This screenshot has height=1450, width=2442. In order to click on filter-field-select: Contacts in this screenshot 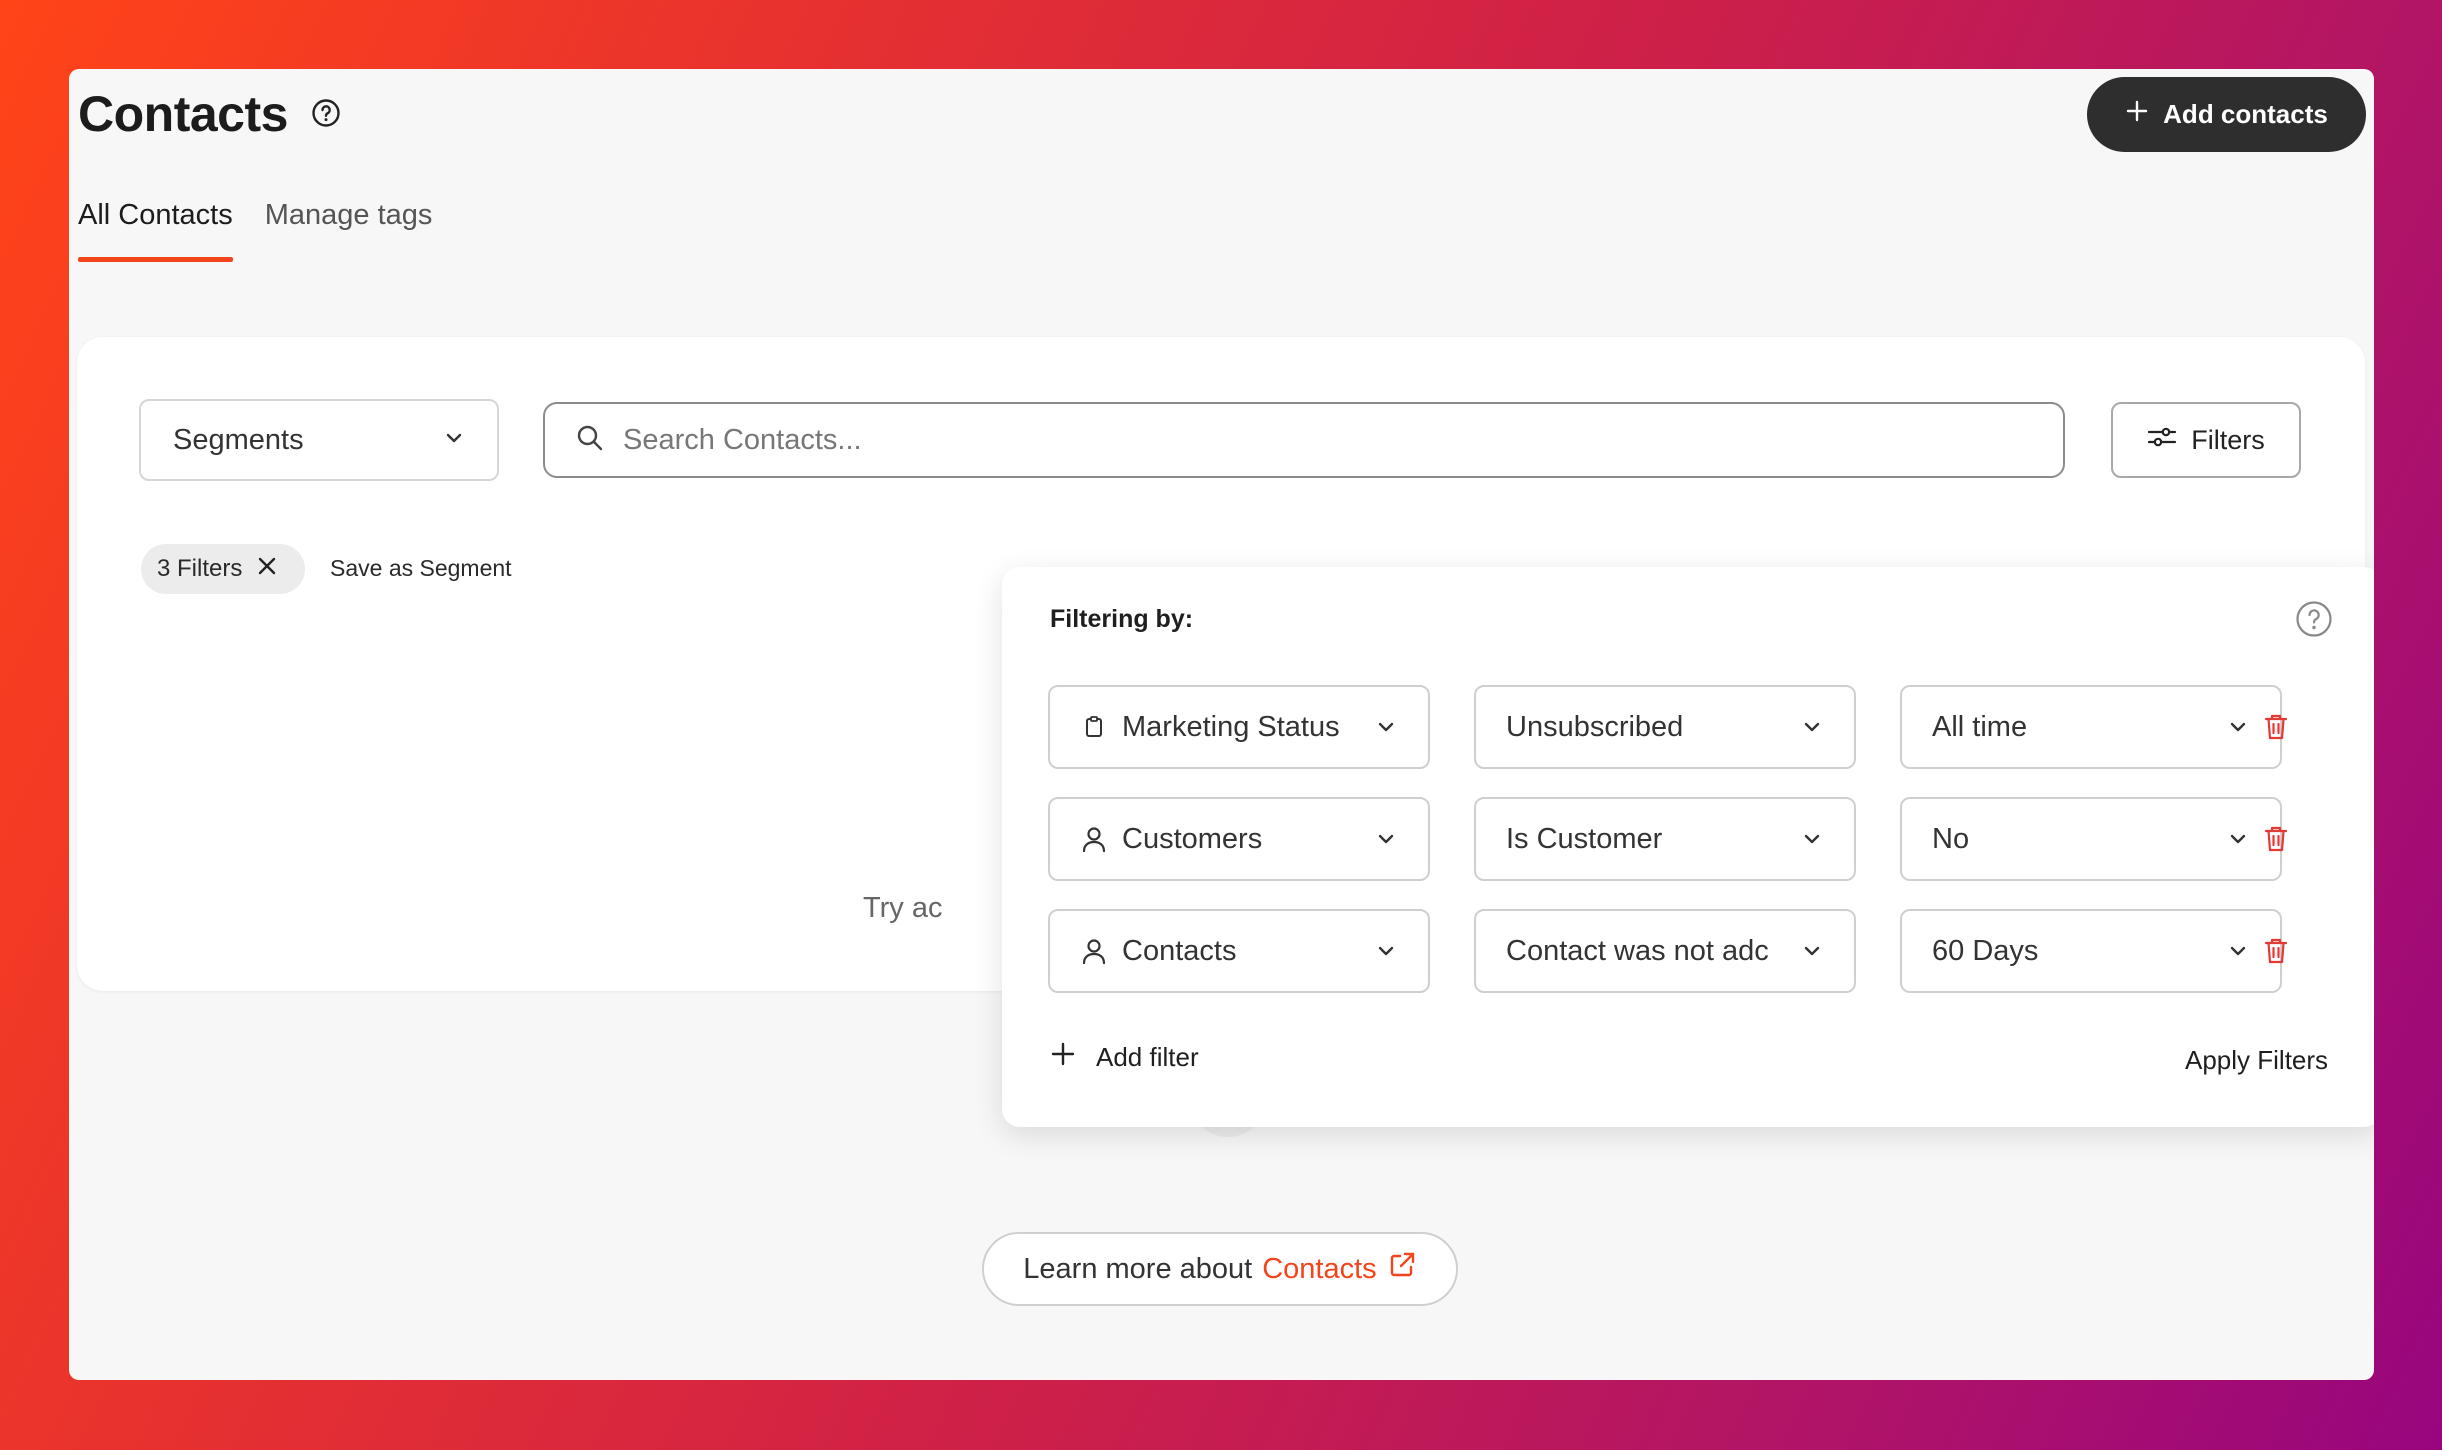, I will do `click(1239, 951)`.